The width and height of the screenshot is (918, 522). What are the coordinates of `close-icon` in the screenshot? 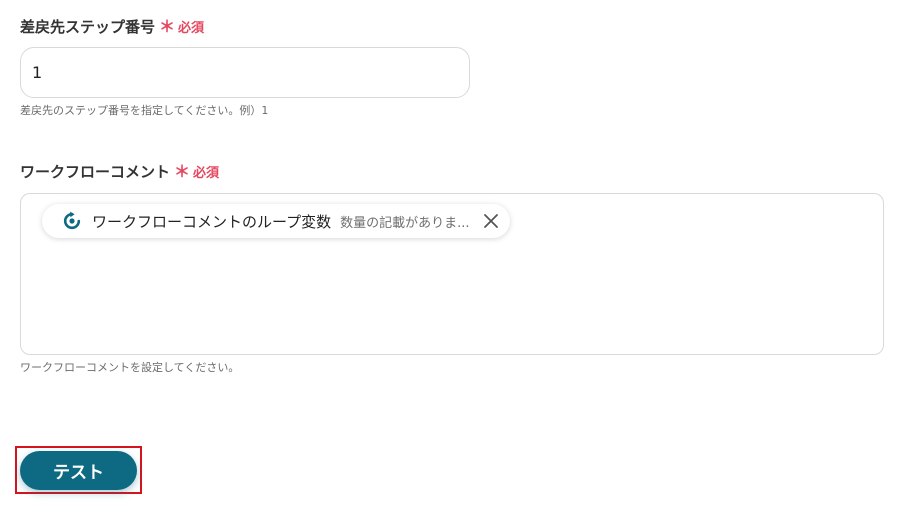 It's located at (491, 221).